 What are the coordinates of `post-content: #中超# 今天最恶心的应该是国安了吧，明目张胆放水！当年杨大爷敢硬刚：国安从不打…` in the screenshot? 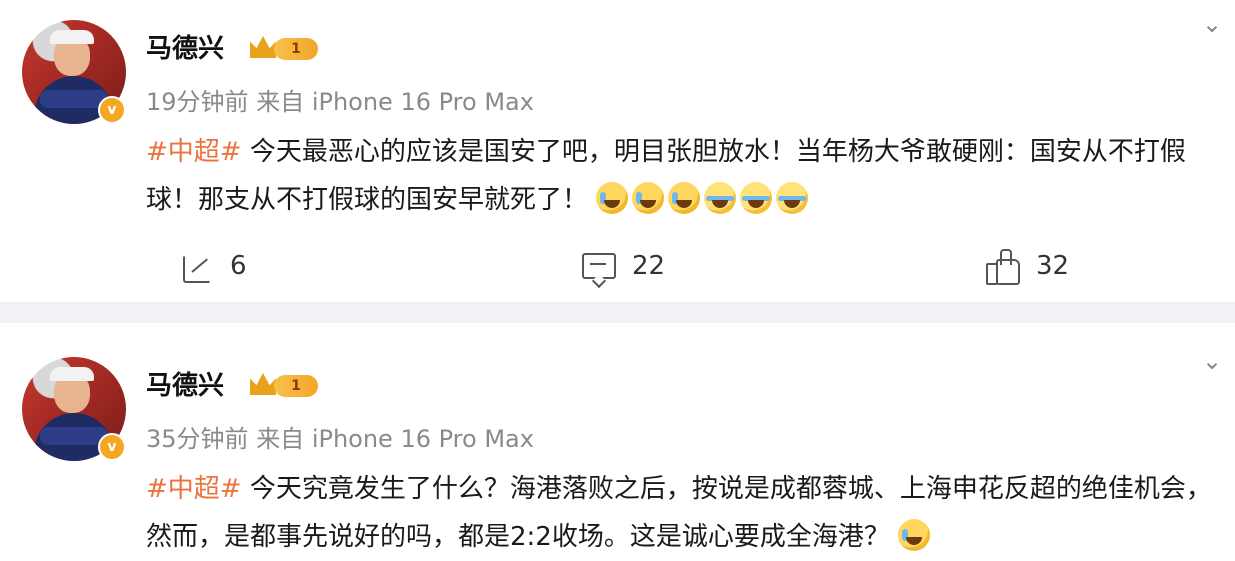 It's located at (686, 176).